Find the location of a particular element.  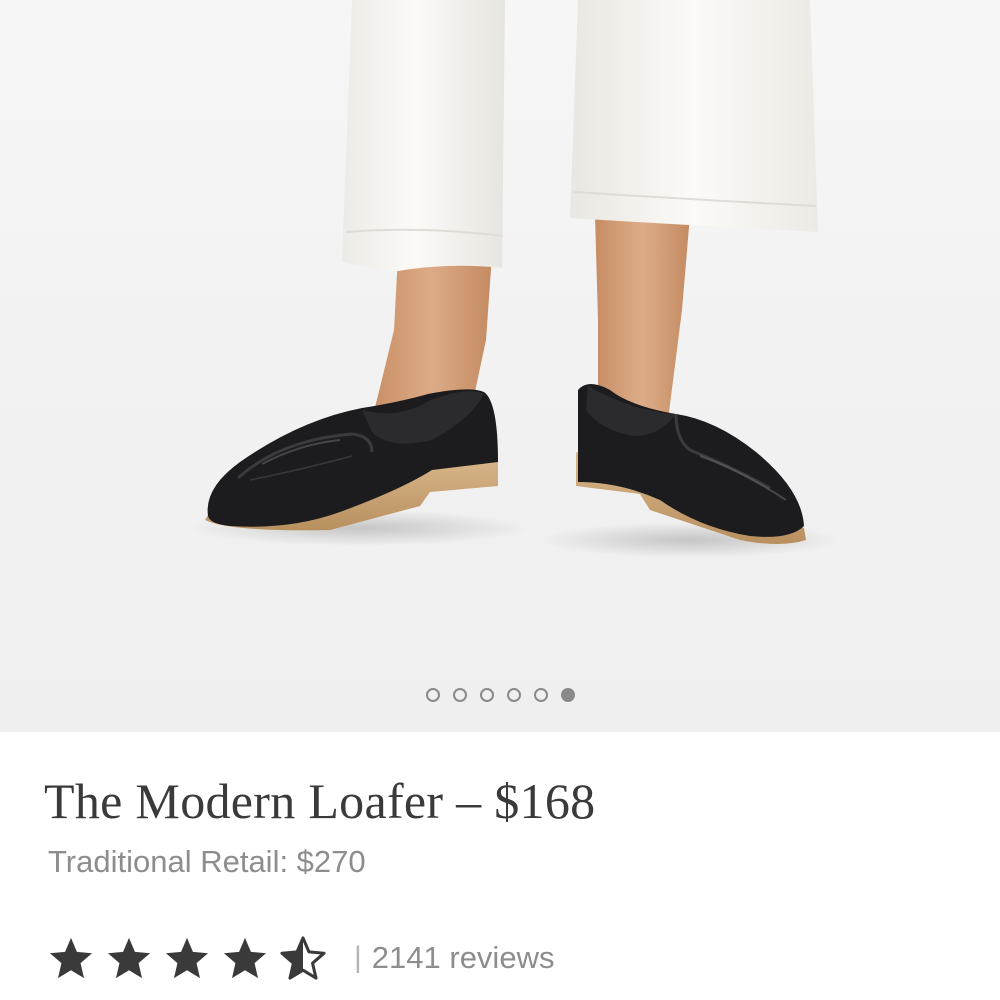

star-half-icon is located at coordinates (303, 958).